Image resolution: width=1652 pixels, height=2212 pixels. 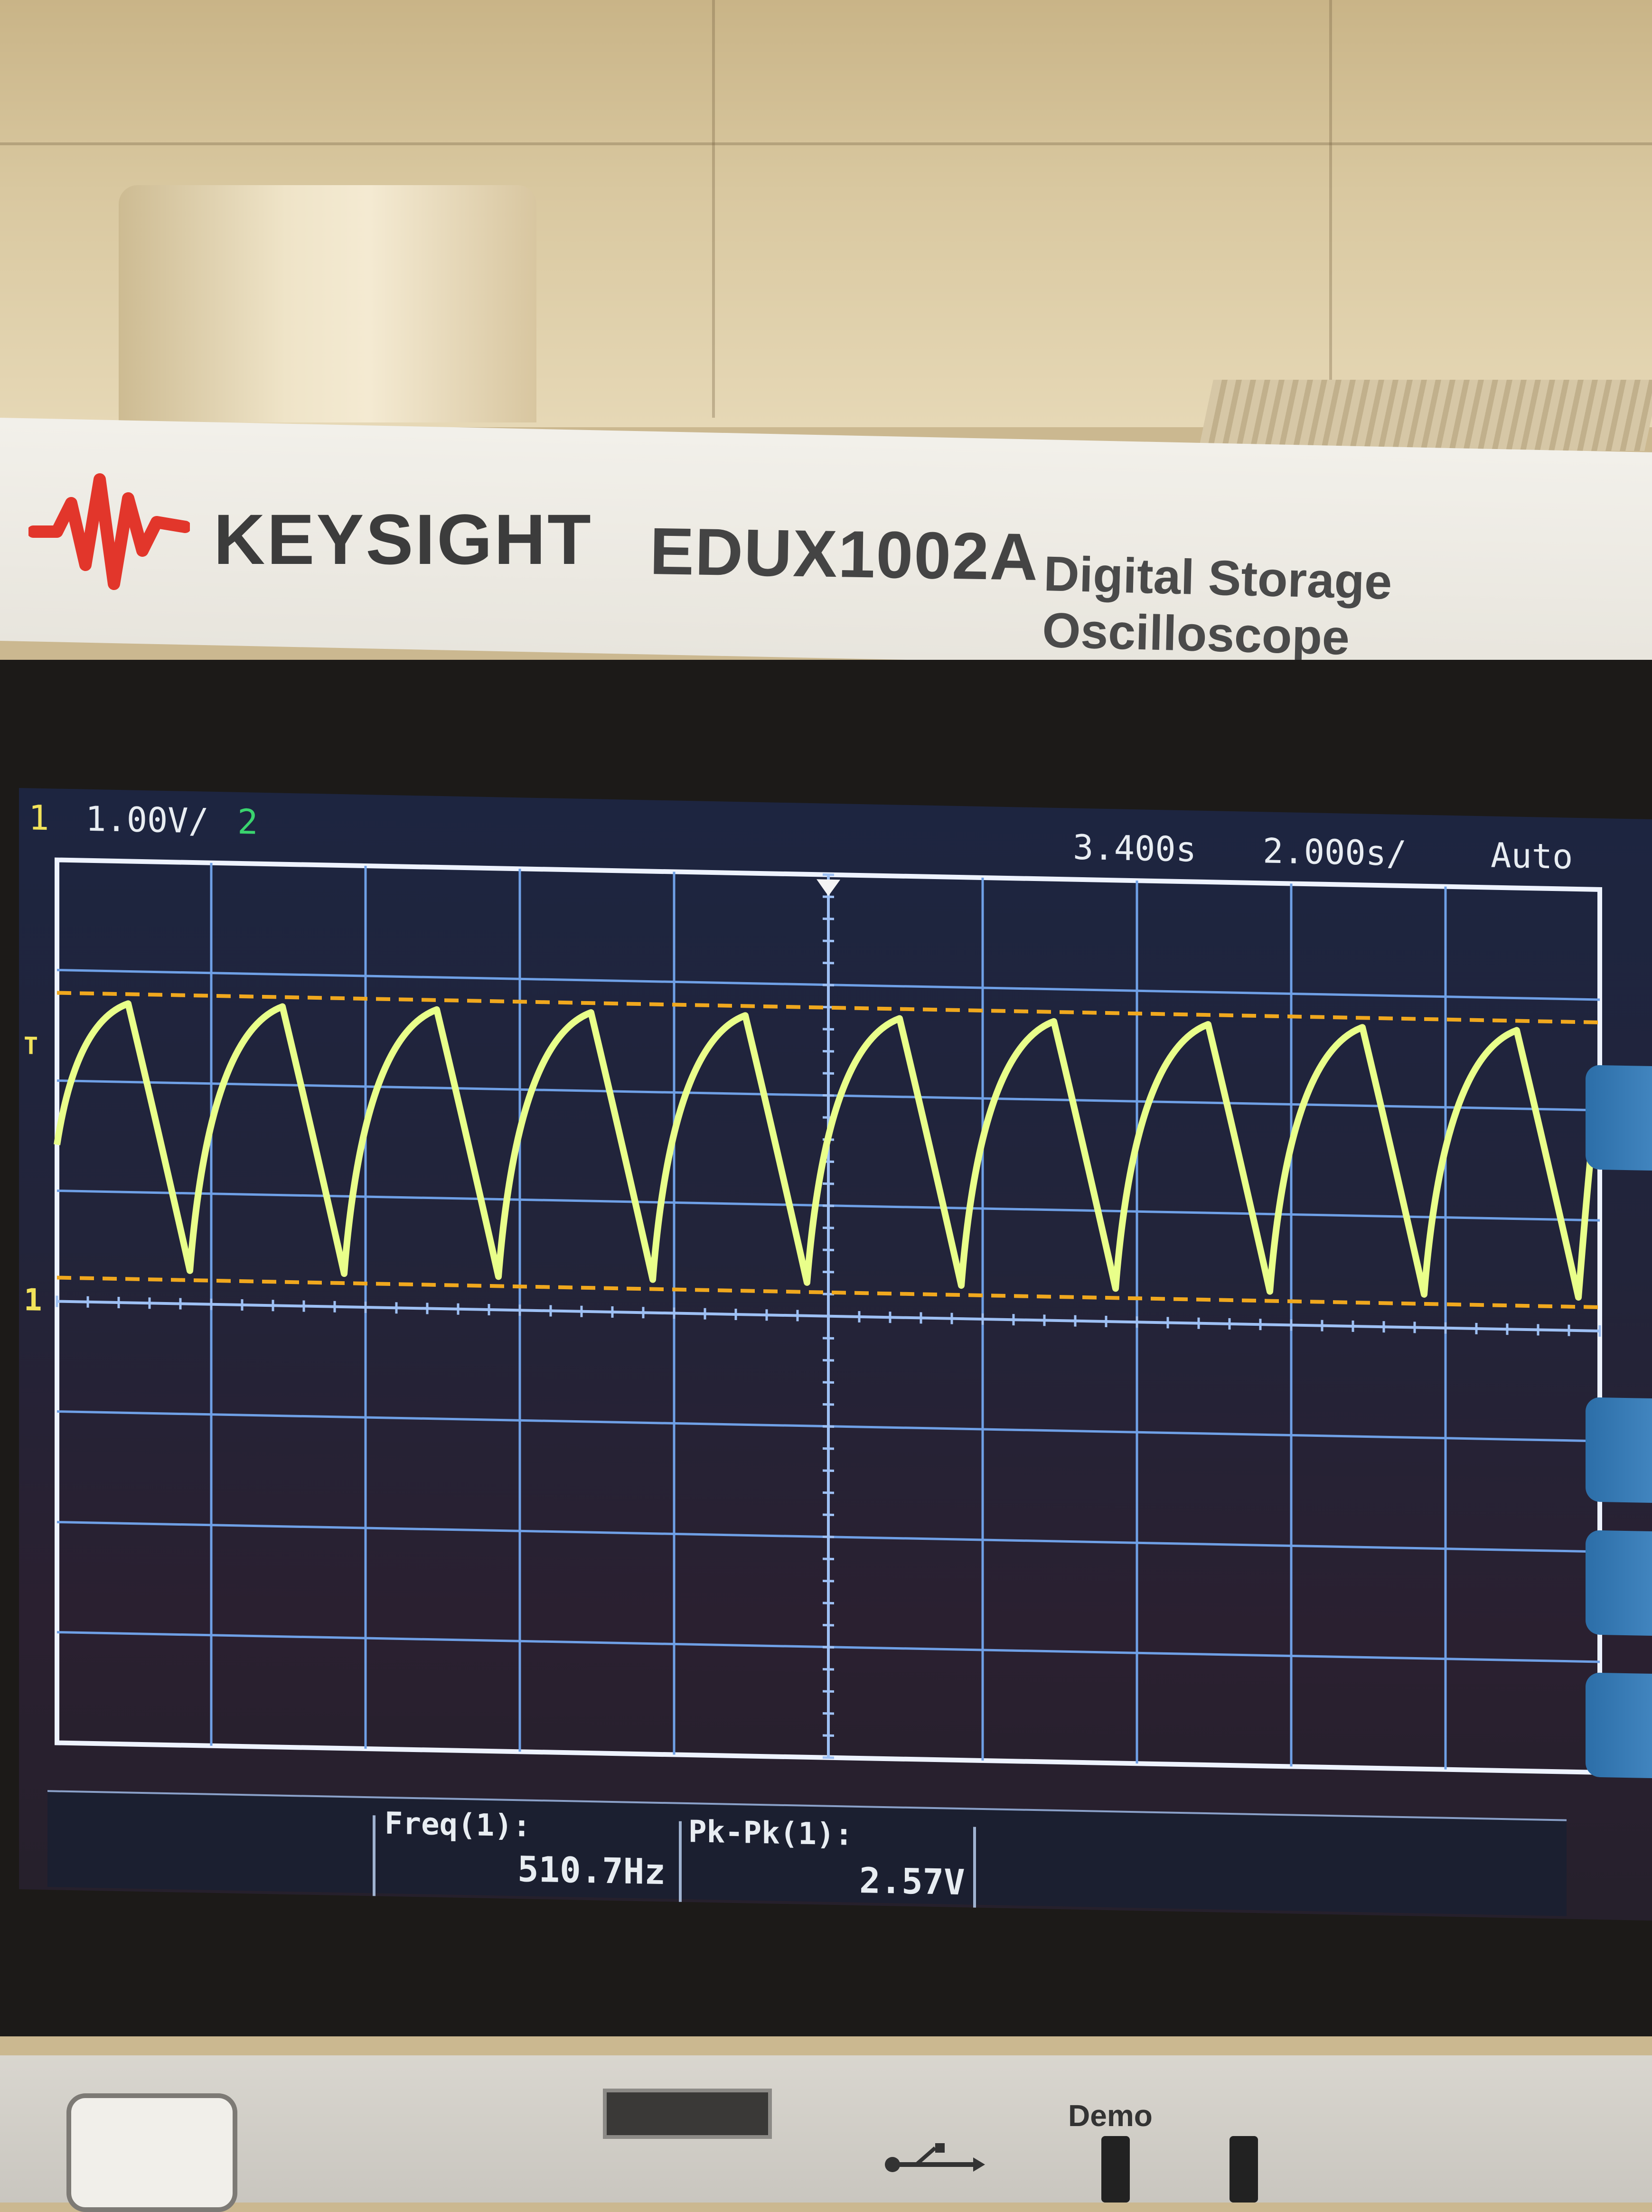 What do you see at coordinates (935, 2160) in the screenshot?
I see `usb-icon` at bounding box center [935, 2160].